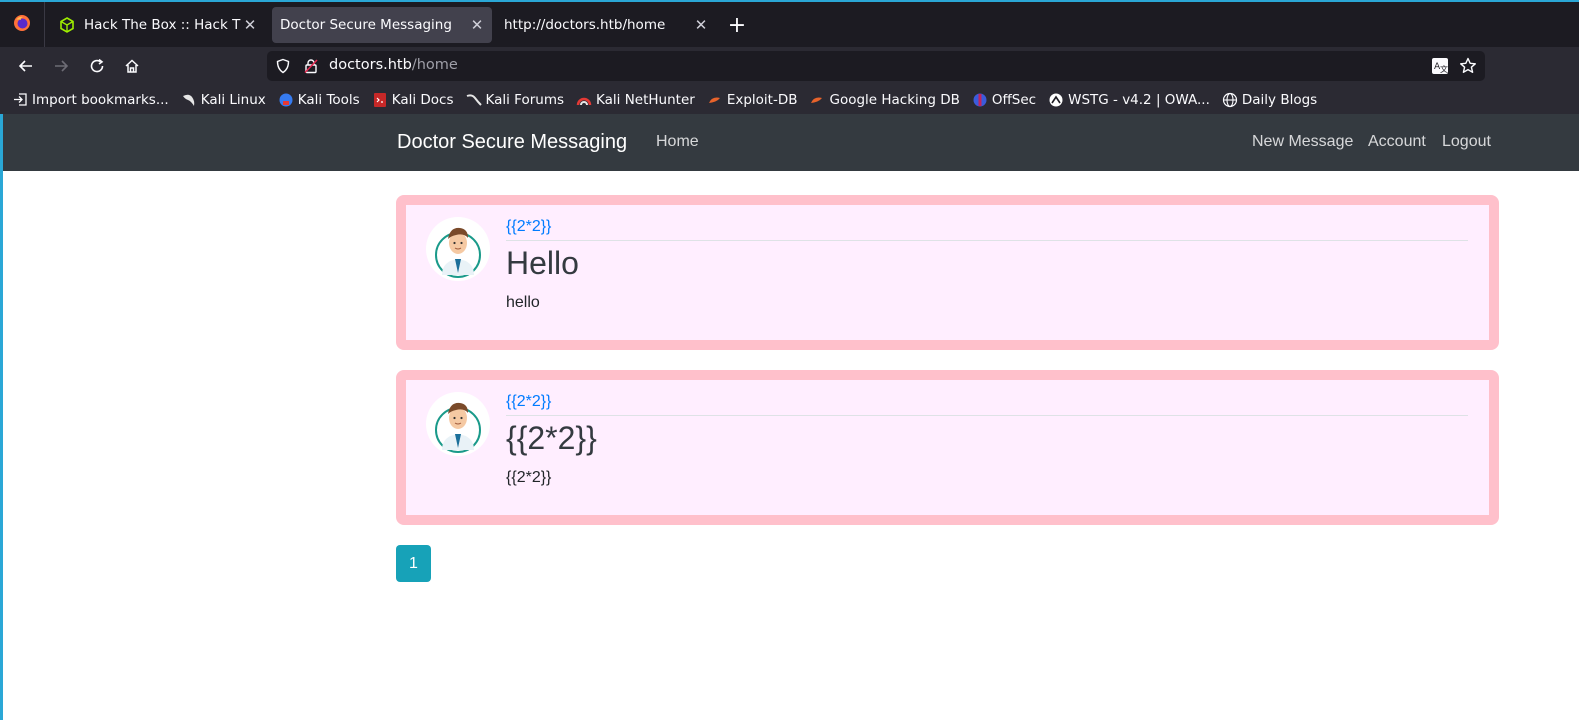  I want to click on kali-dragon-icon, so click(189, 100).